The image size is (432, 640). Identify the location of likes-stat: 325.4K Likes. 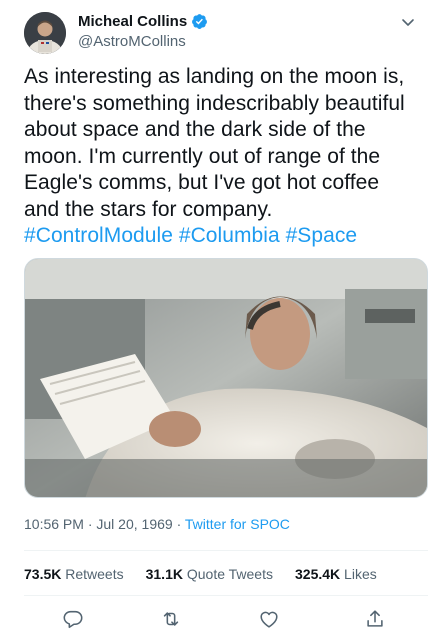
(336, 574).